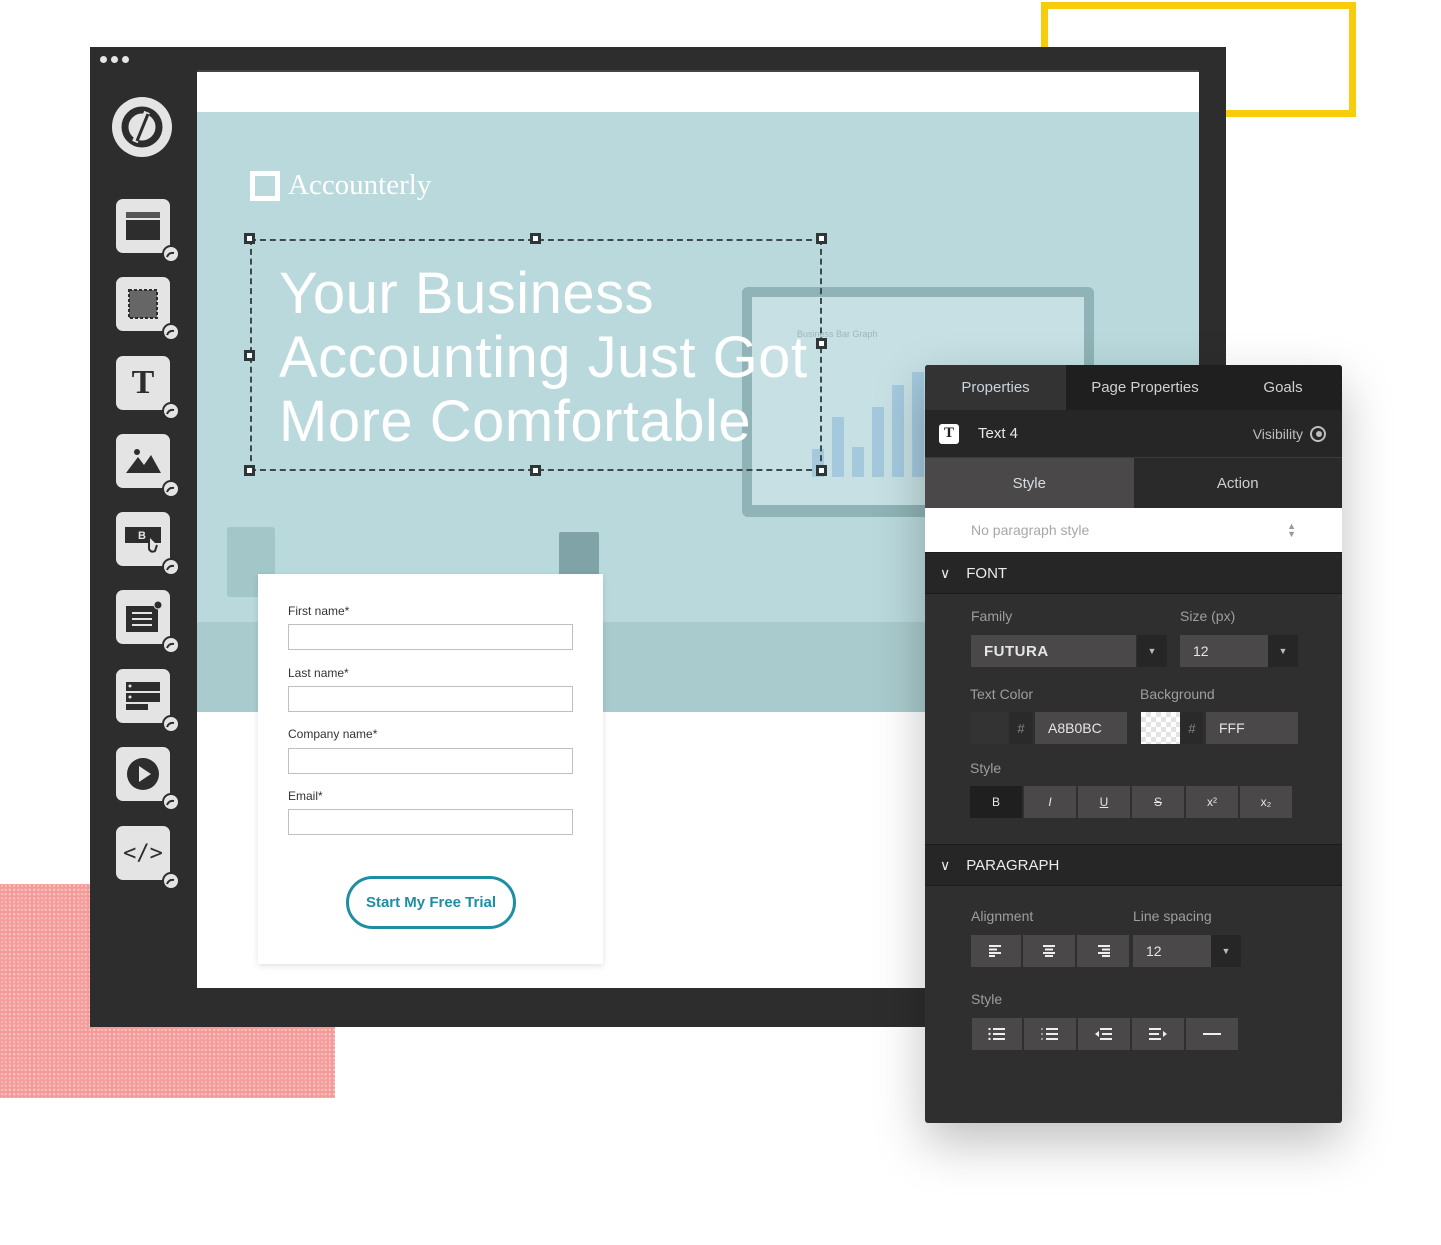 The width and height of the screenshot is (1441, 1245). Describe the element at coordinates (148, 544) in the screenshot. I see `button-block-icon: B` at that location.